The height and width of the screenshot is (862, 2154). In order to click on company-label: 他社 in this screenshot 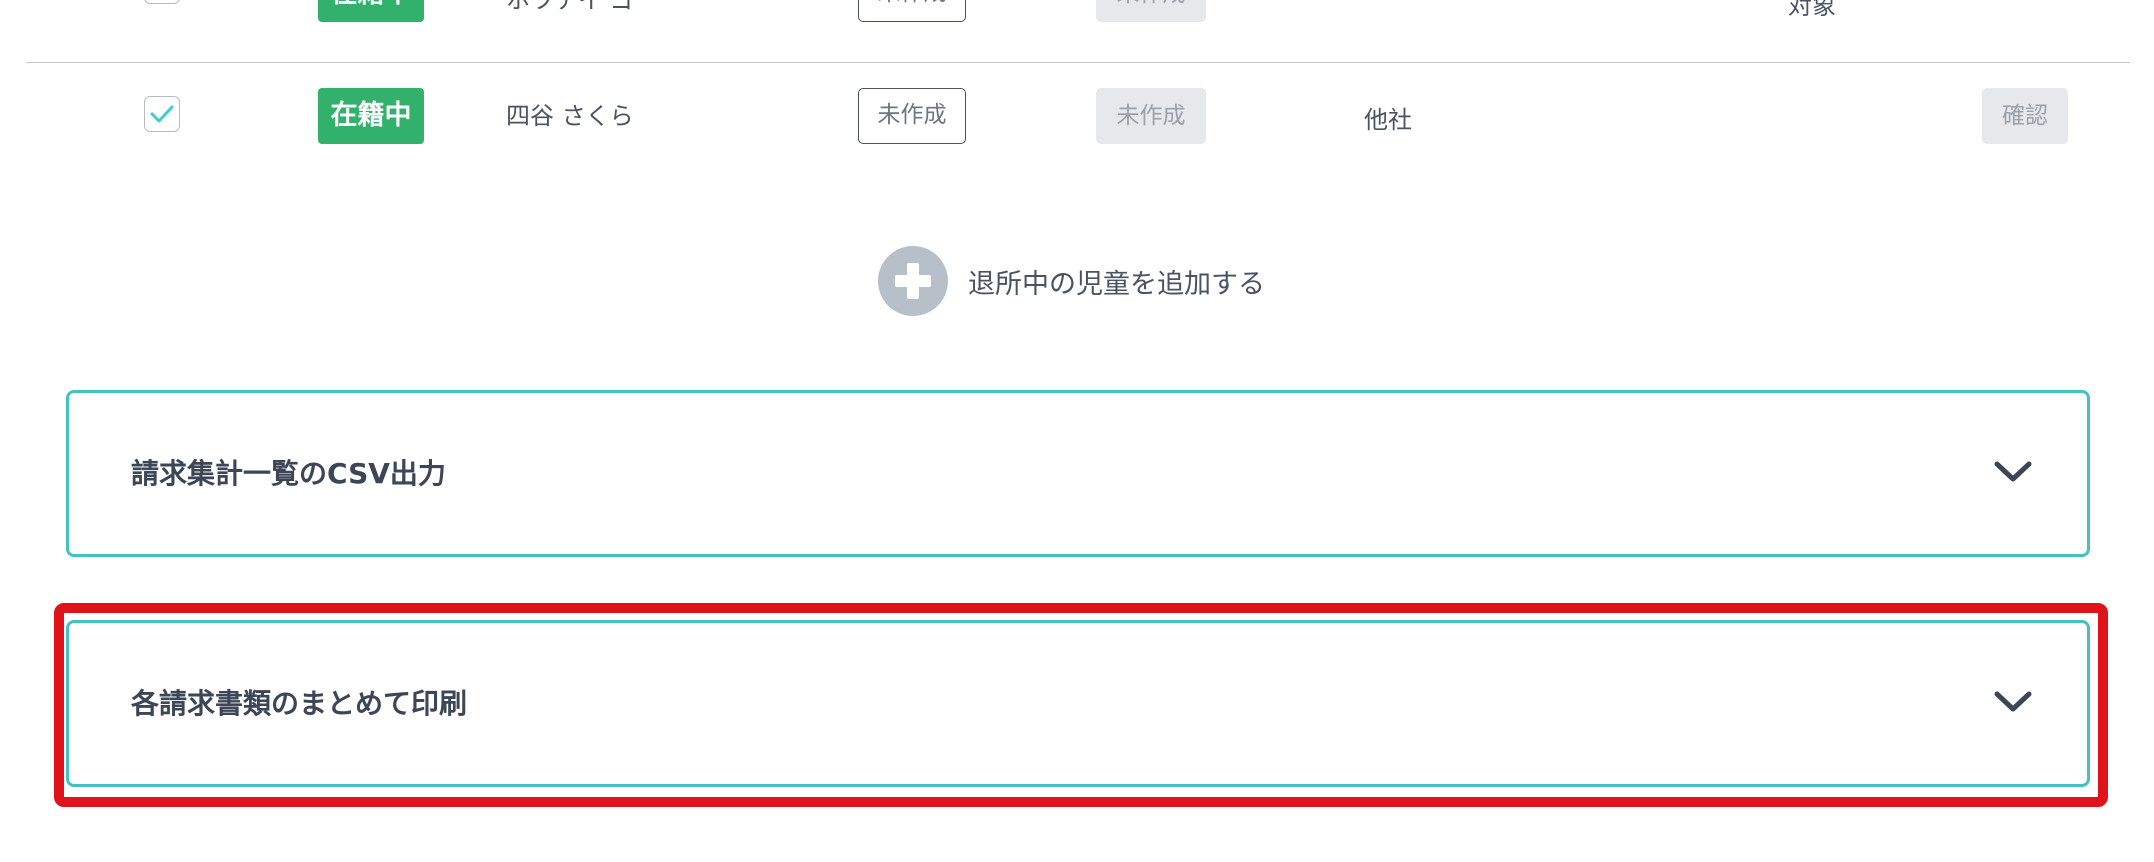, I will do `click(1388, 120)`.